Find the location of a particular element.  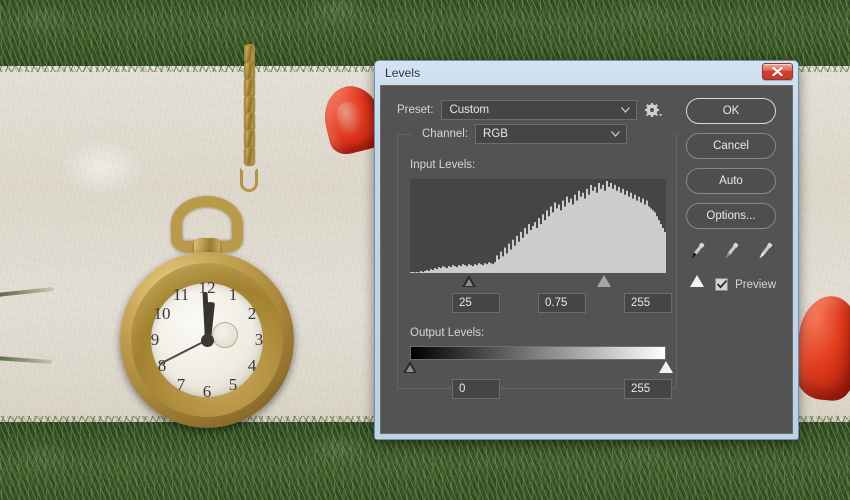

auto-button: Auto is located at coordinates (731, 181).